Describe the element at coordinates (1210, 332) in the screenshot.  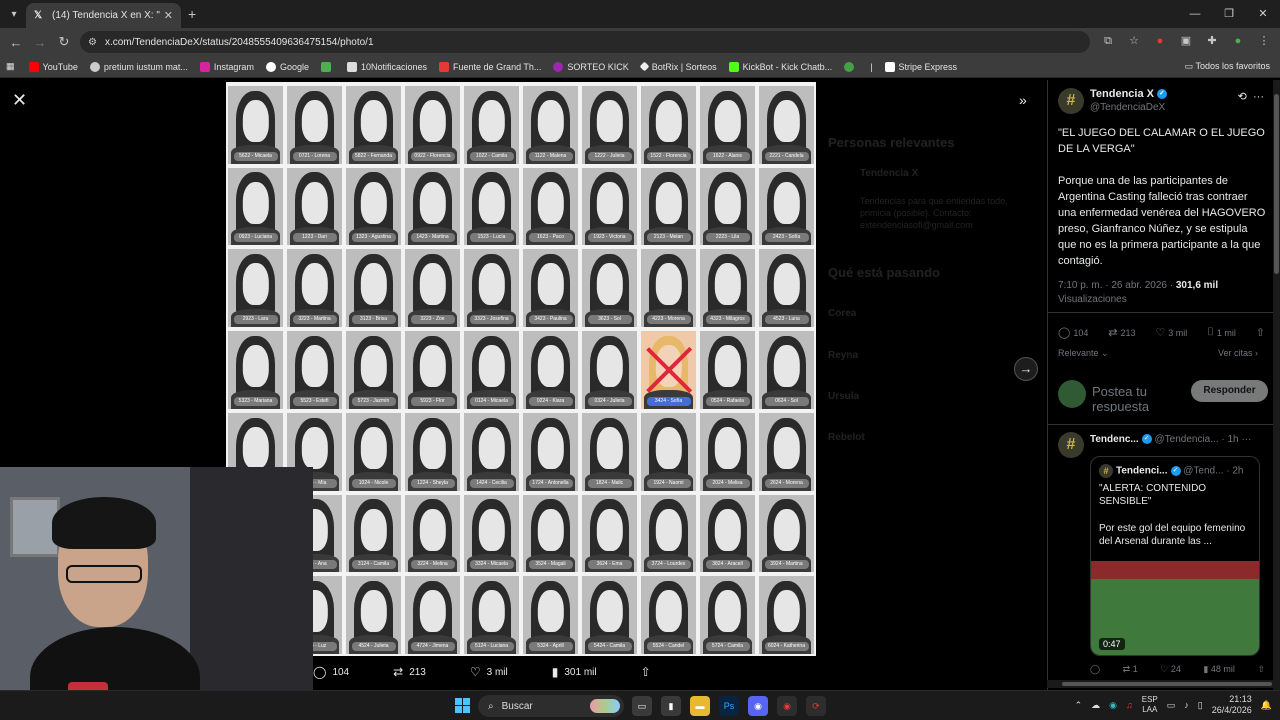
I see `bookmark-icon: ⌷` at that location.